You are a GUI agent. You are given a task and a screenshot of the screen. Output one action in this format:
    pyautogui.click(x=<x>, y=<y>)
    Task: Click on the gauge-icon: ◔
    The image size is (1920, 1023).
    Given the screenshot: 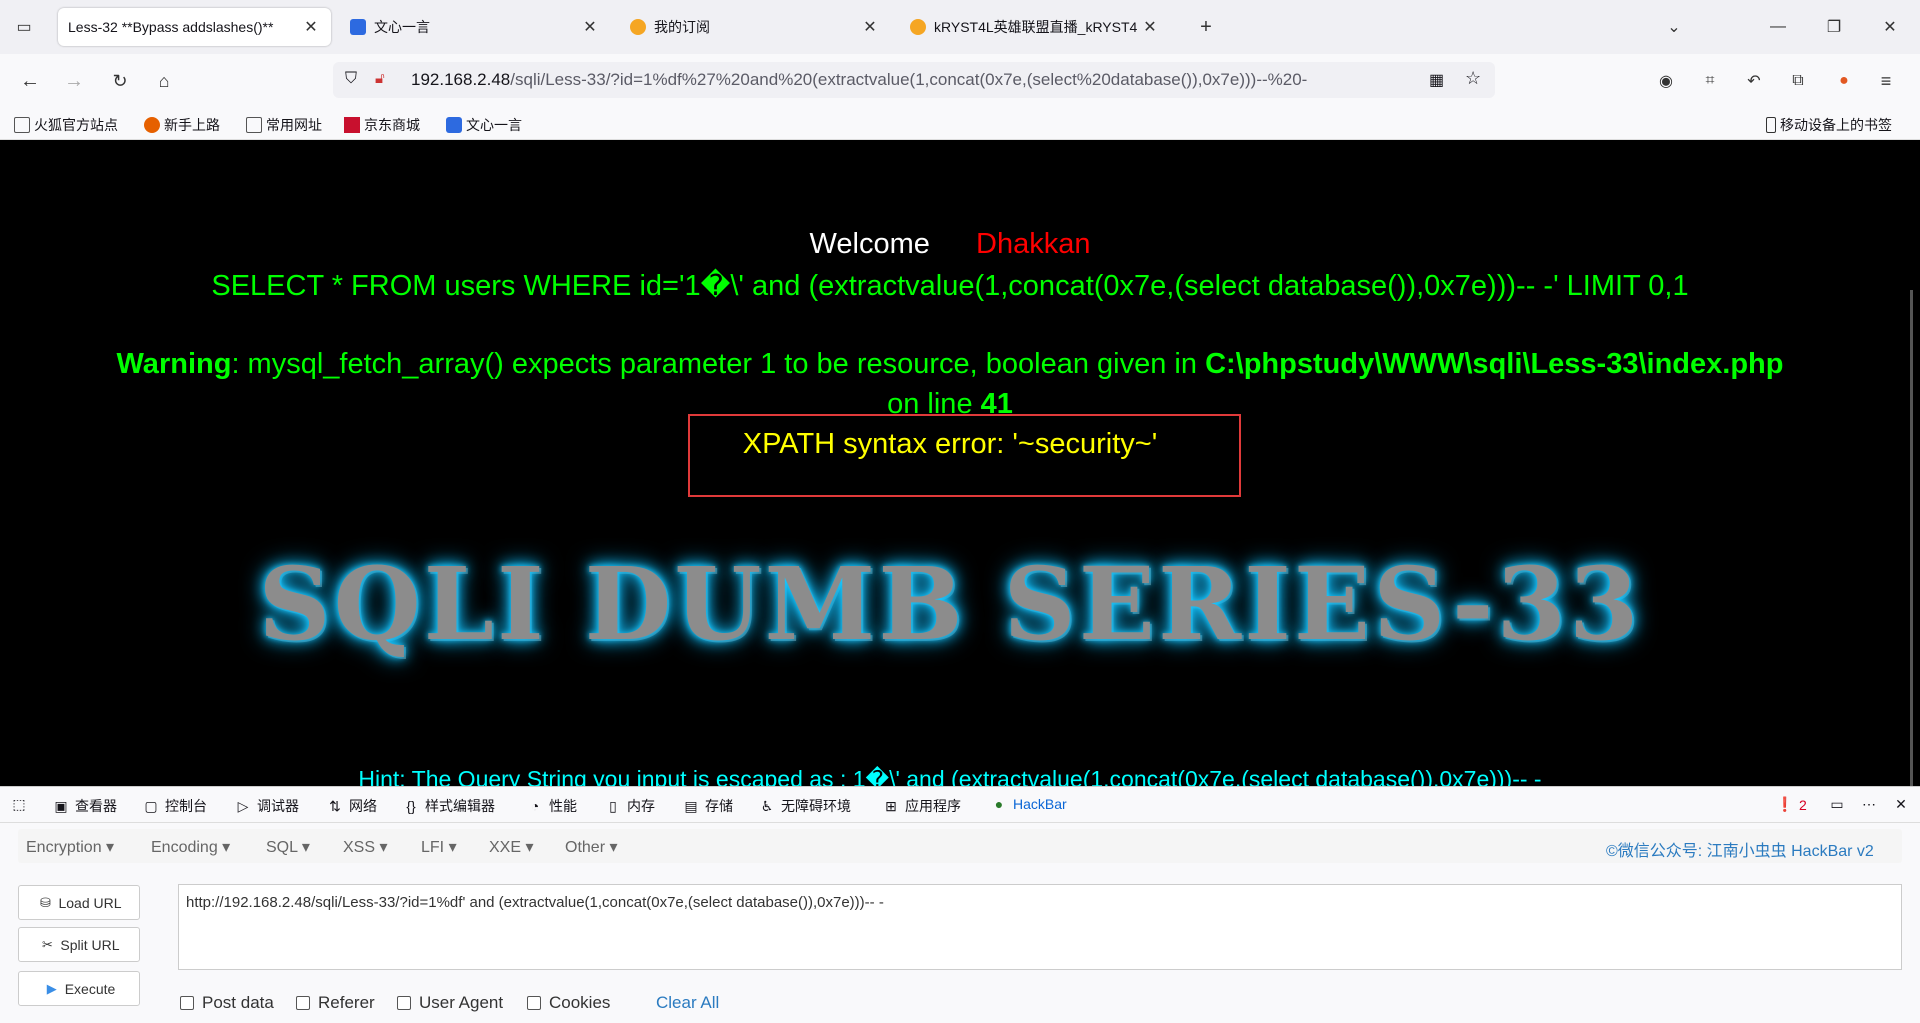 What is the action you would take?
    pyautogui.click(x=535, y=806)
    